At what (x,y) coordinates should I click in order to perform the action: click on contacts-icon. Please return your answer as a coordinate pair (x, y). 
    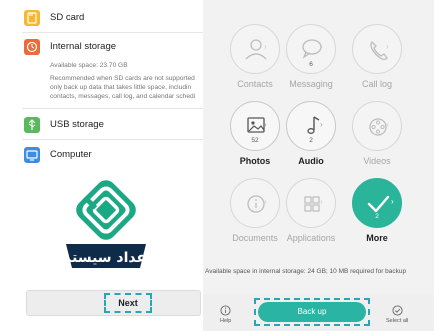
    Looking at the image, I should click on (256, 49).